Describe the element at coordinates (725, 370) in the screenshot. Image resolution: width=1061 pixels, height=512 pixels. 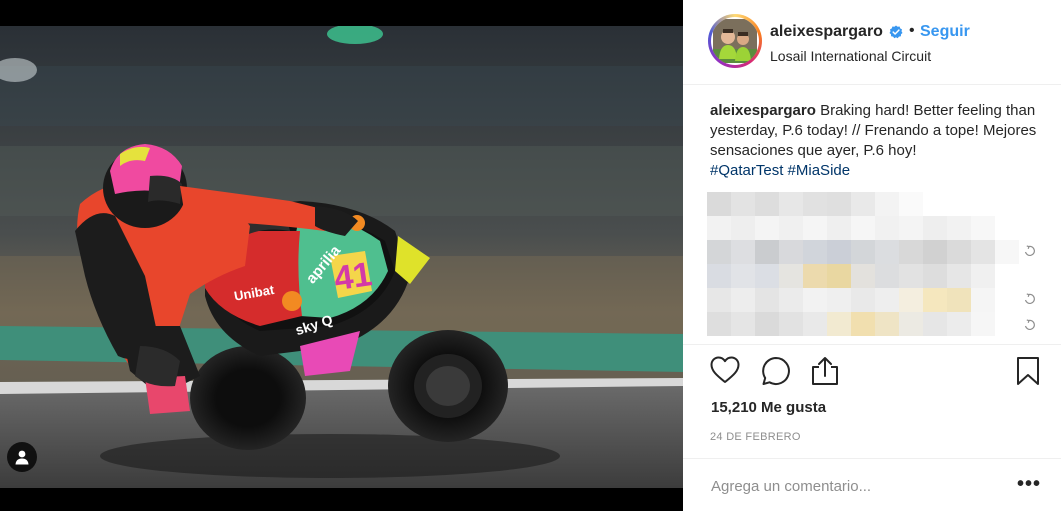
I see `heart-icon` at that location.